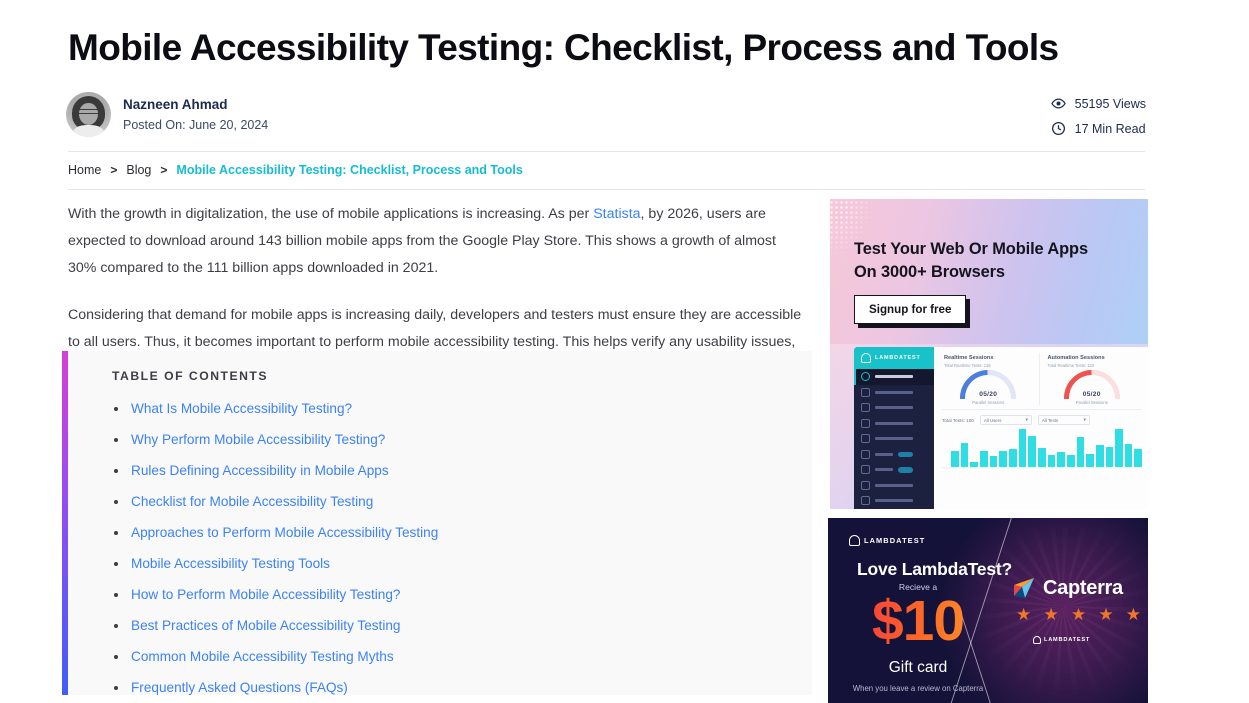 This screenshot has height=703, width=1249. What do you see at coordinates (854, 540) in the screenshot?
I see `lambdatest-mark-icon` at bounding box center [854, 540].